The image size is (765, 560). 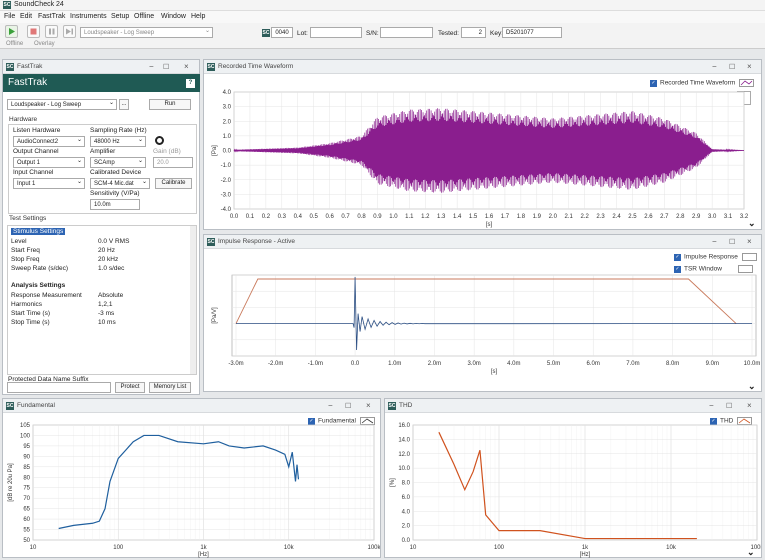 I want to click on setting-sweep-rate-value: 1.0 s/dec, so click(x=111, y=268).